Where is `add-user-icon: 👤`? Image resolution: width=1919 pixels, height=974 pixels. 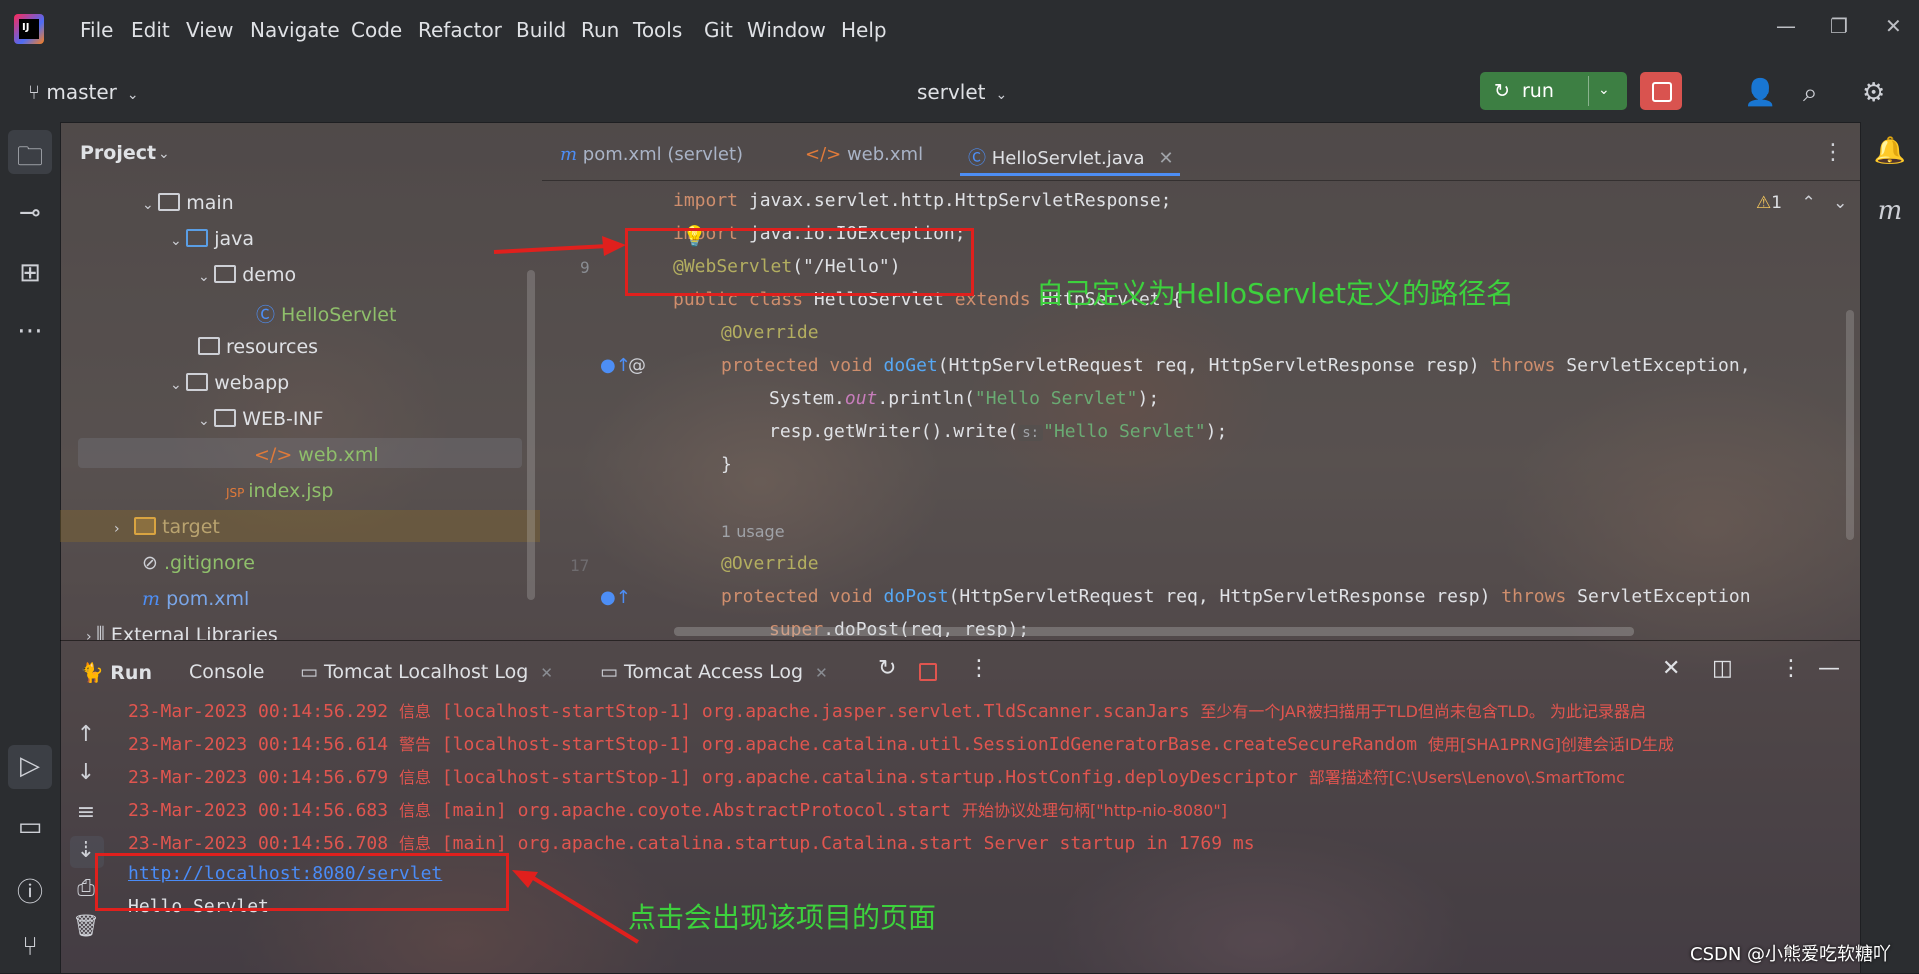
add-user-icon: 👤 is located at coordinates (1760, 93).